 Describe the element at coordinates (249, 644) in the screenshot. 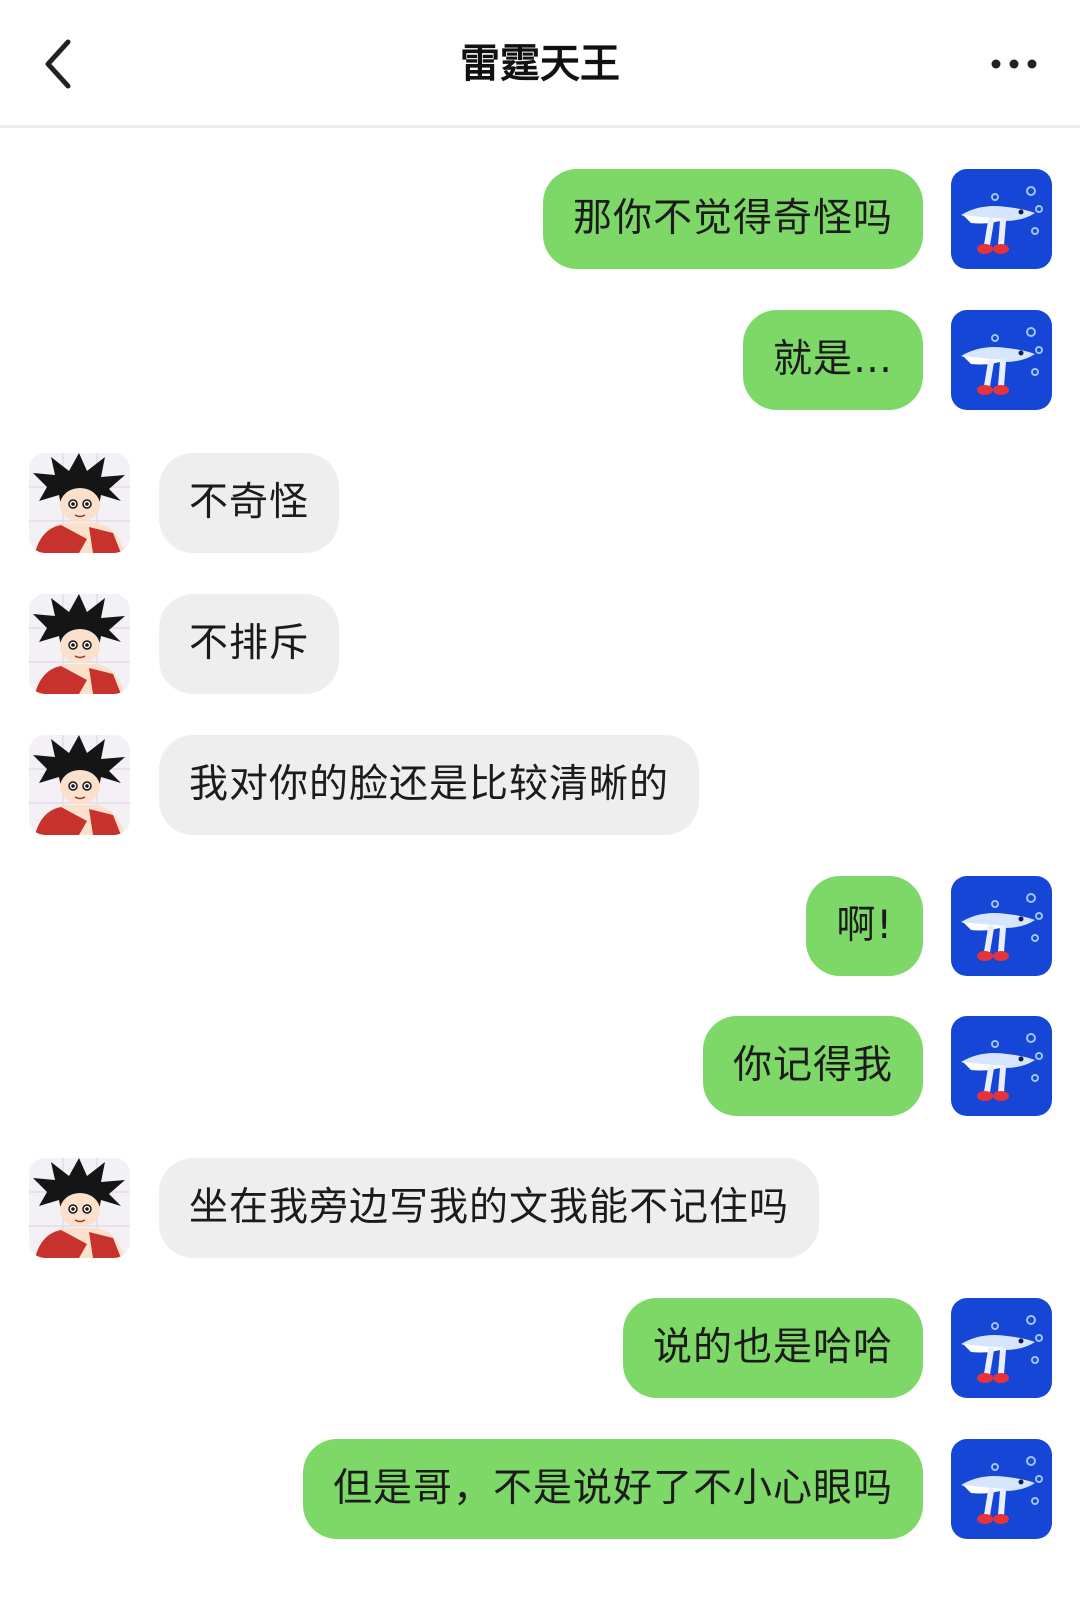

I see `message-bubble: 不排斥` at that location.